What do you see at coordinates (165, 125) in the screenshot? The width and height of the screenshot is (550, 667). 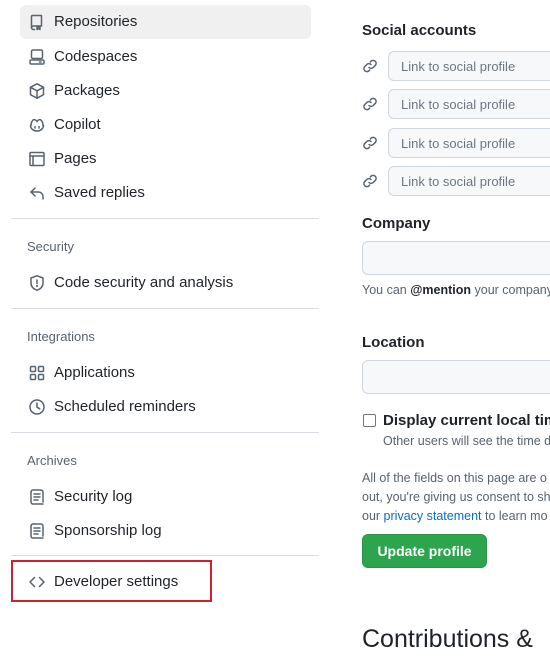 I see `sidebar-item-copilot: Copilot` at bounding box center [165, 125].